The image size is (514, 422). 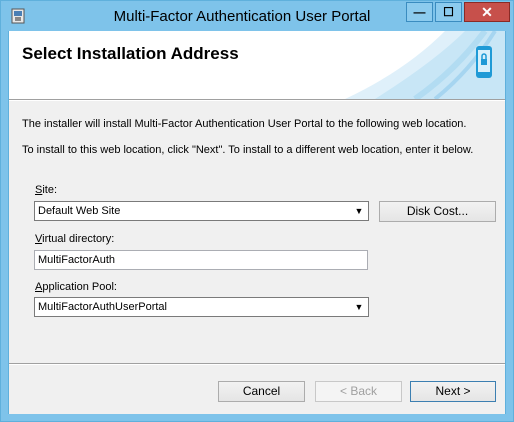 What do you see at coordinates (257, 417) in the screenshot?
I see `window-bottom-border` at bounding box center [257, 417].